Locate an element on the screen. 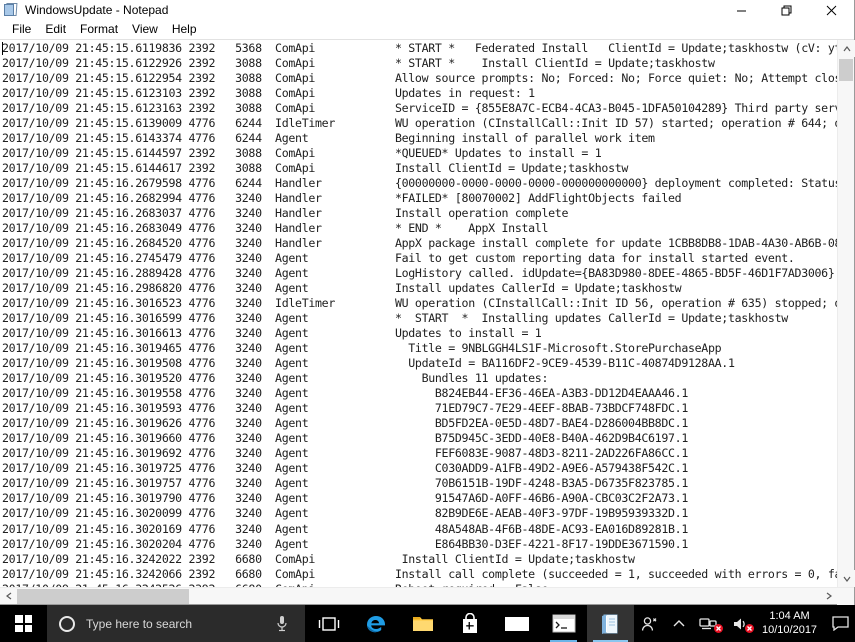 The width and height of the screenshot is (855, 642). window-controls is located at coordinates (786, 10).